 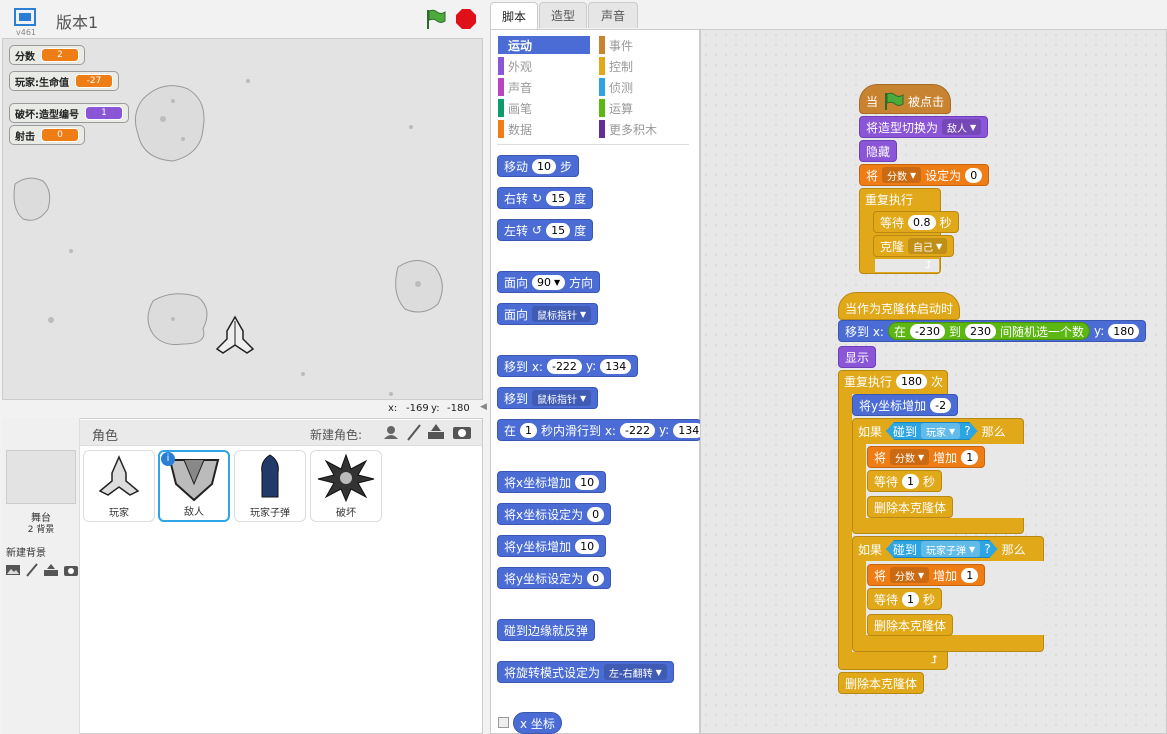 What do you see at coordinates (889, 199) in the screenshot?
I see `block-forever: 重复执行` at bounding box center [889, 199].